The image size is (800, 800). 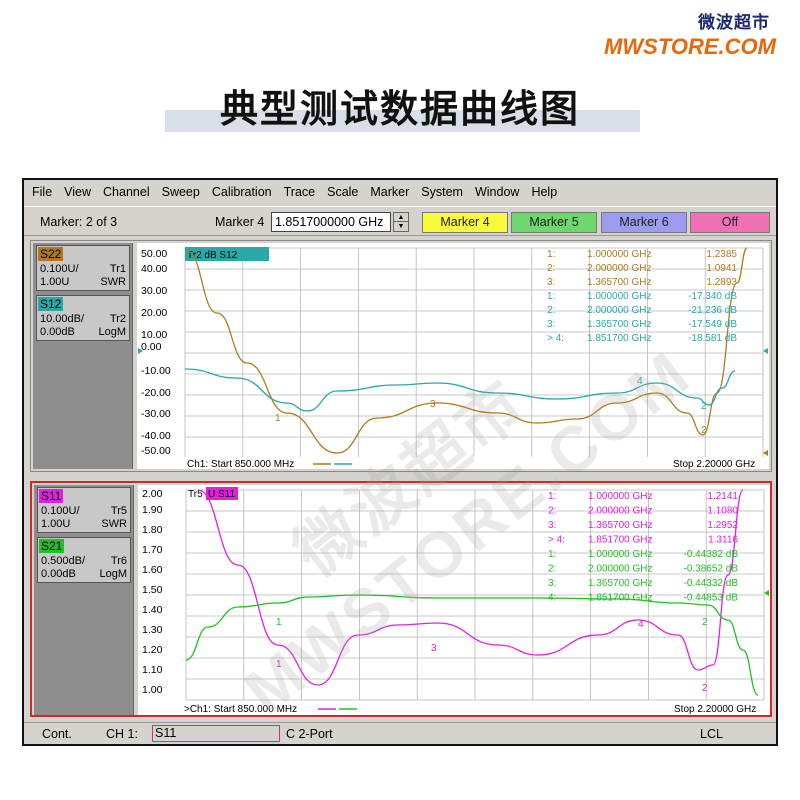 I want to click on marker-readout-cell: 1.3116, so click(x=723, y=540).